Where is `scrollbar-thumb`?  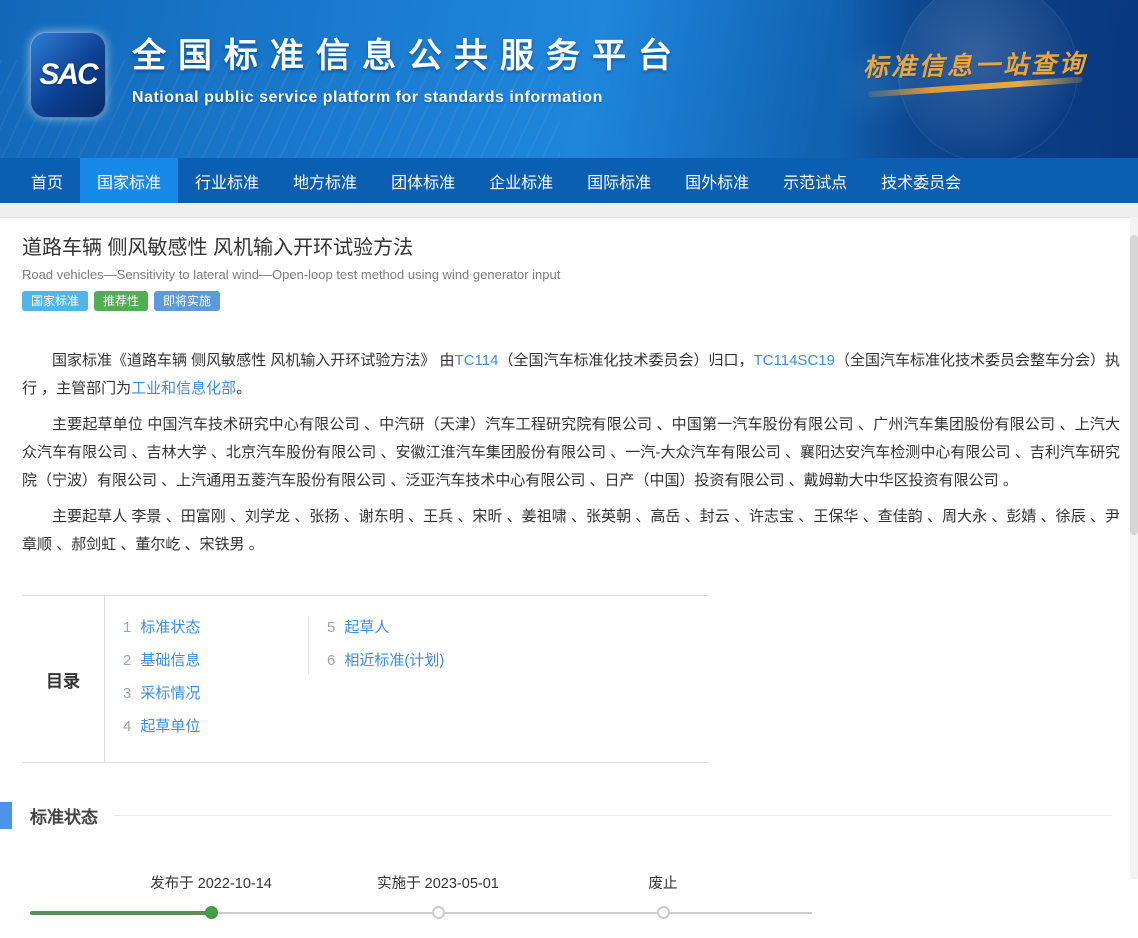
scrollbar-thumb is located at coordinates (1134, 385).